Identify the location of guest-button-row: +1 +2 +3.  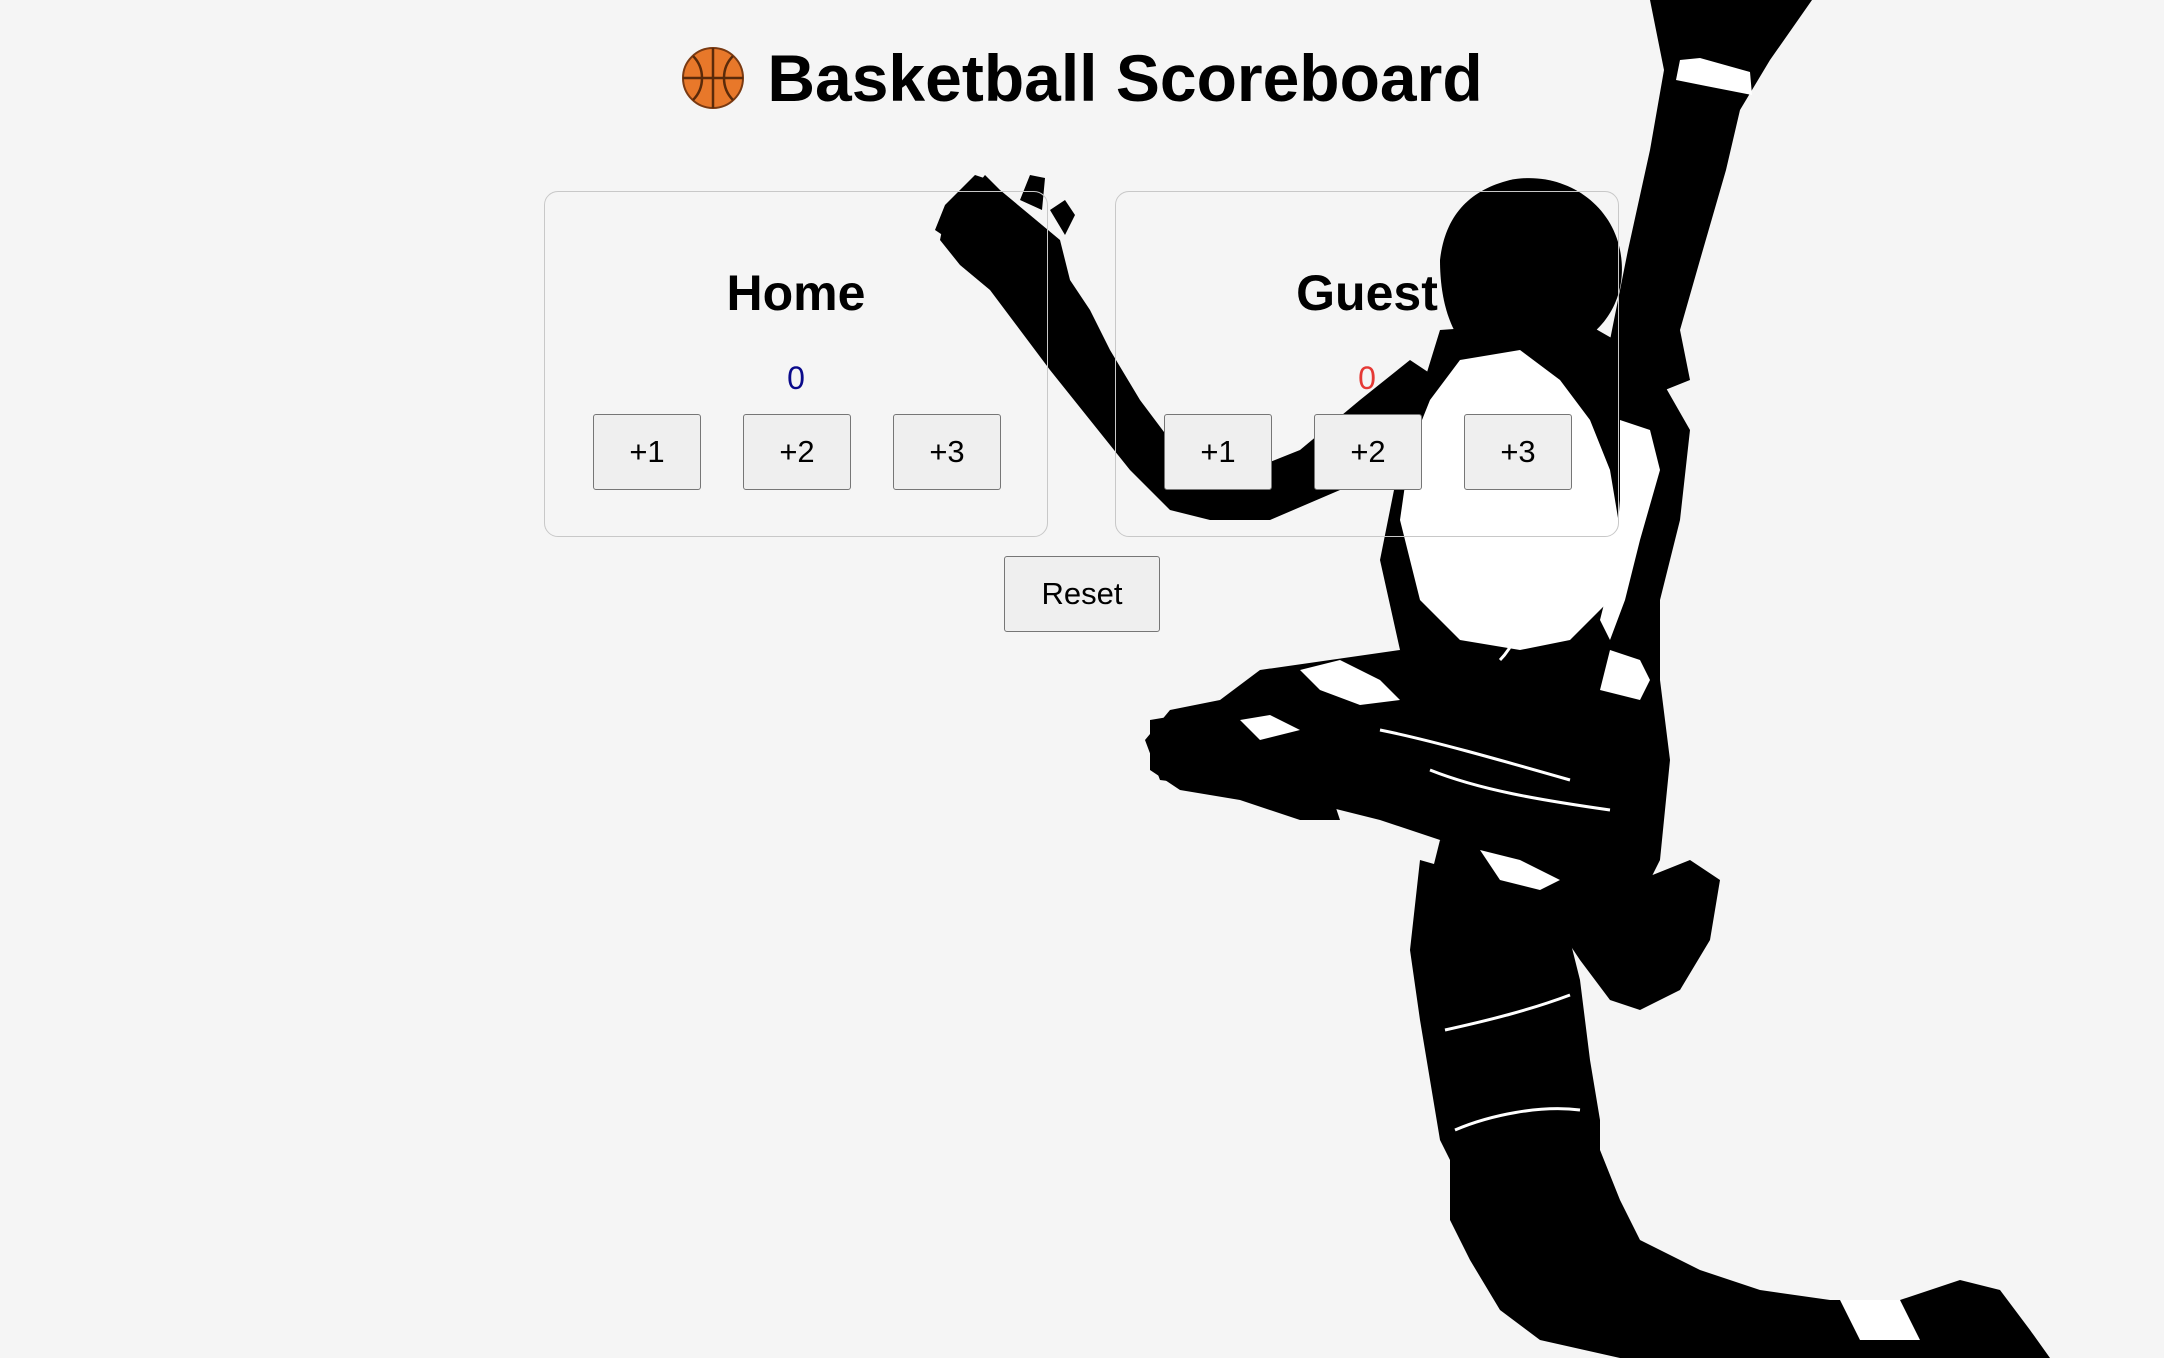
(1368, 452).